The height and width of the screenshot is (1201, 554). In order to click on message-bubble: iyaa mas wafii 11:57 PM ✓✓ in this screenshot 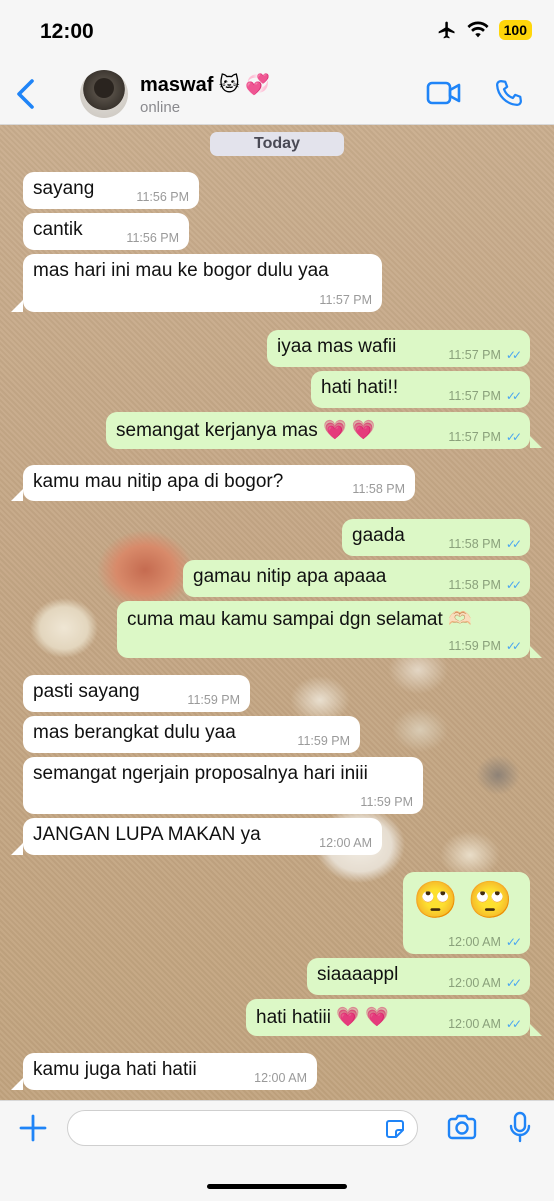, I will do `click(398, 348)`.